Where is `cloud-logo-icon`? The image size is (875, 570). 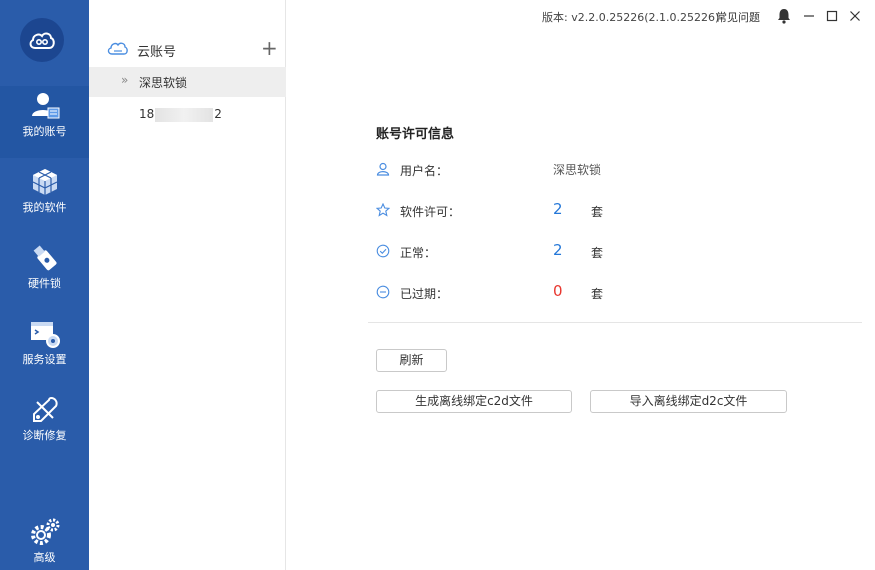
cloud-logo-icon is located at coordinates (42, 40).